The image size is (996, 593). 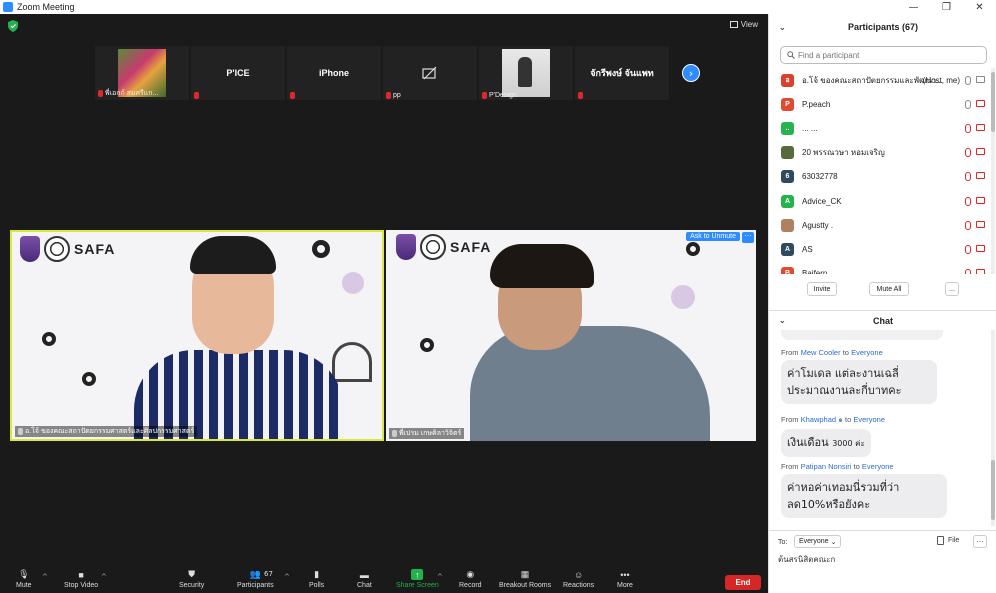 What do you see at coordinates (880, 225) in the screenshot?
I see `participant-row: Agustty .` at bounding box center [880, 225].